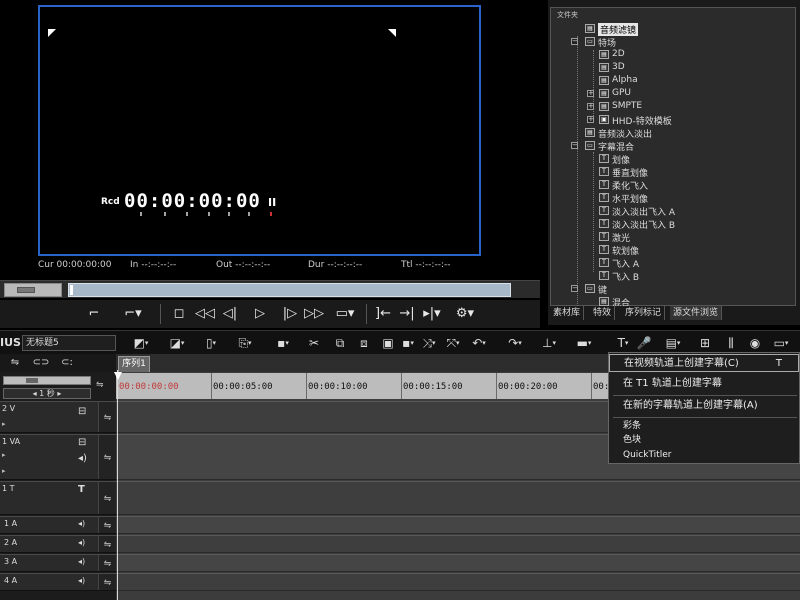  I want to click on tab-library: 素材库, so click(567, 313).